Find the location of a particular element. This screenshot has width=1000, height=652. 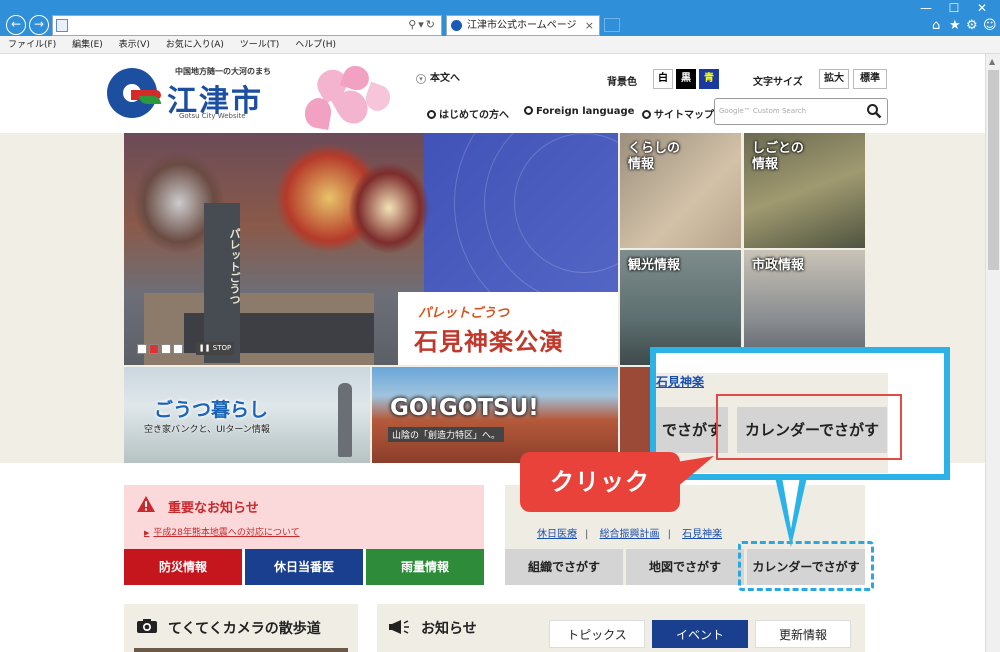

link-master-plan: 総合振興計画 is located at coordinates (630, 534).